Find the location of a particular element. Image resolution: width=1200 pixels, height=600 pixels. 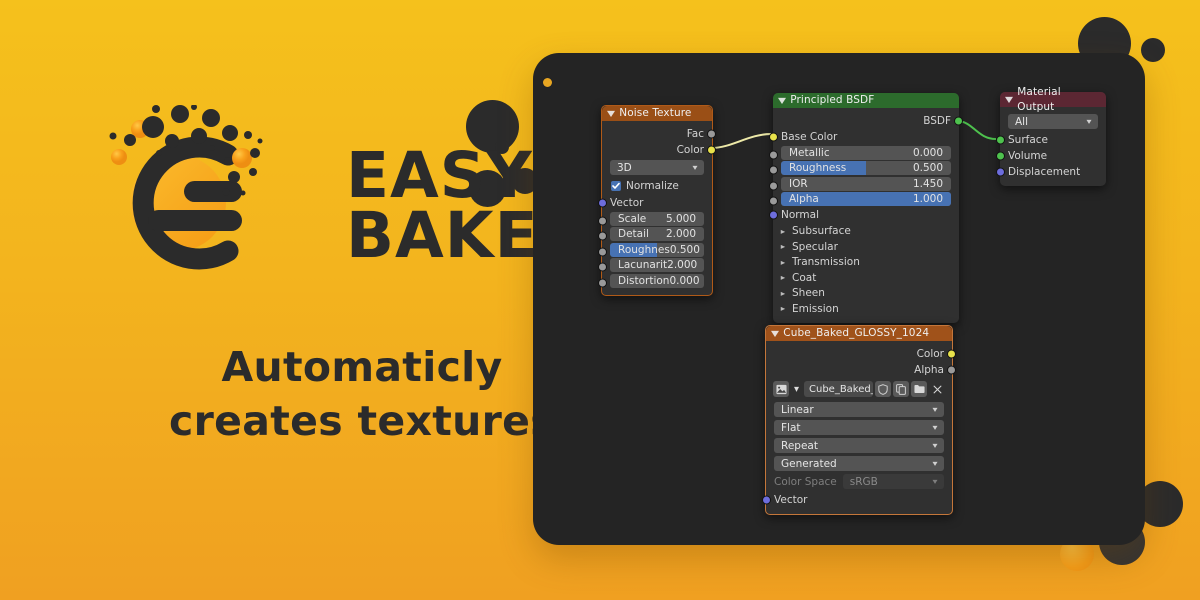

source-dropdown: Generated ▾ is located at coordinates (859, 463).